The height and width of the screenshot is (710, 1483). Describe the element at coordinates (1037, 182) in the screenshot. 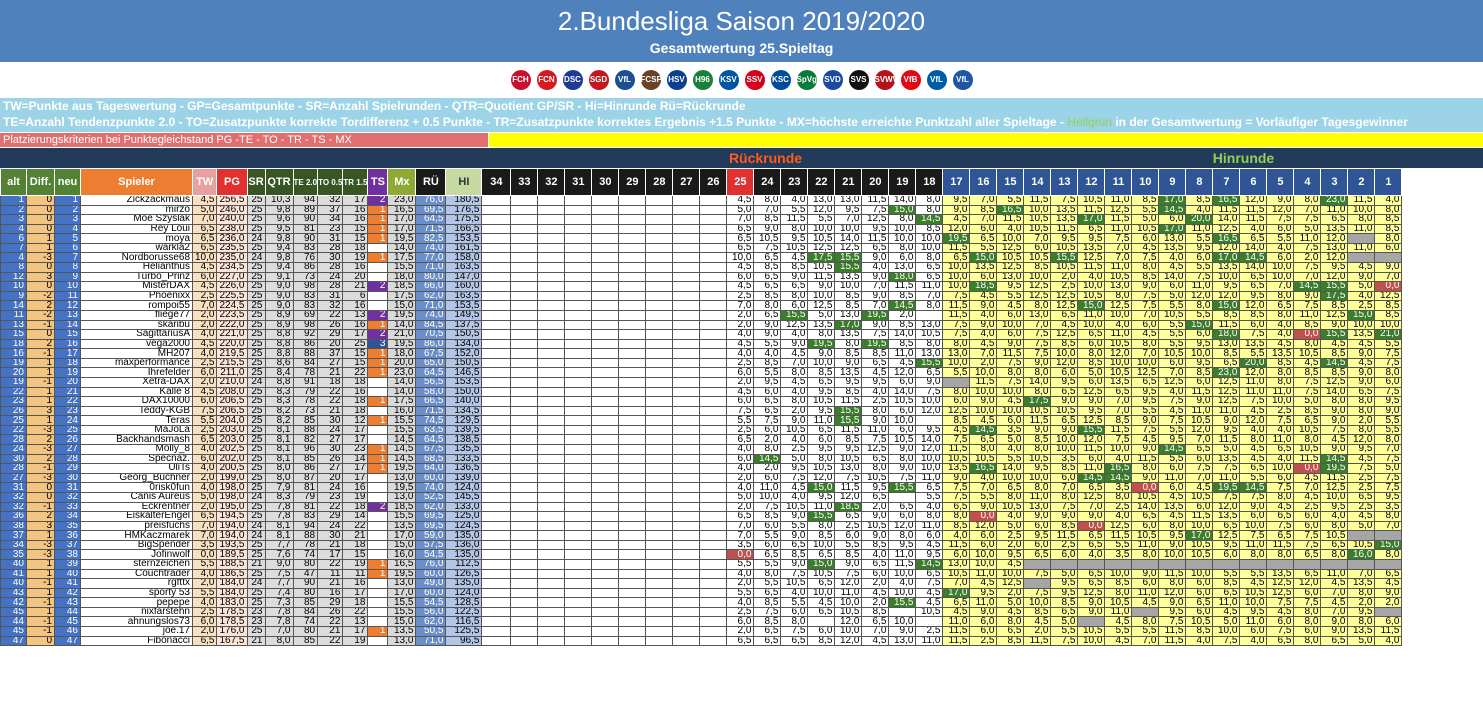

I see `header-matchday-14: 14` at that location.